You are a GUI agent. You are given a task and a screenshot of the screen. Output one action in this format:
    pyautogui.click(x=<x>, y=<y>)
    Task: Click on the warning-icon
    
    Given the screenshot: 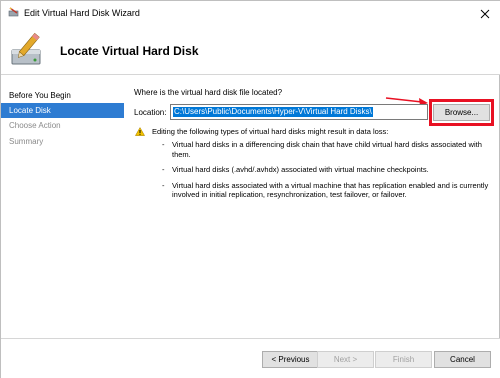 What is the action you would take?
    pyautogui.click(x=140, y=131)
    